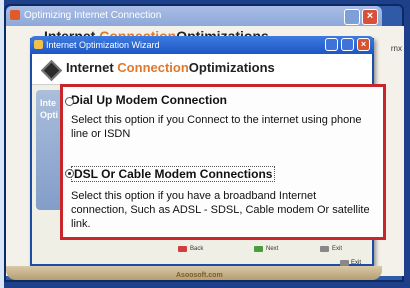 The width and height of the screenshot is (410, 288). Describe the element at coordinates (153, 67) in the screenshot. I see `wizard-heading-accent: Connection` at that location.